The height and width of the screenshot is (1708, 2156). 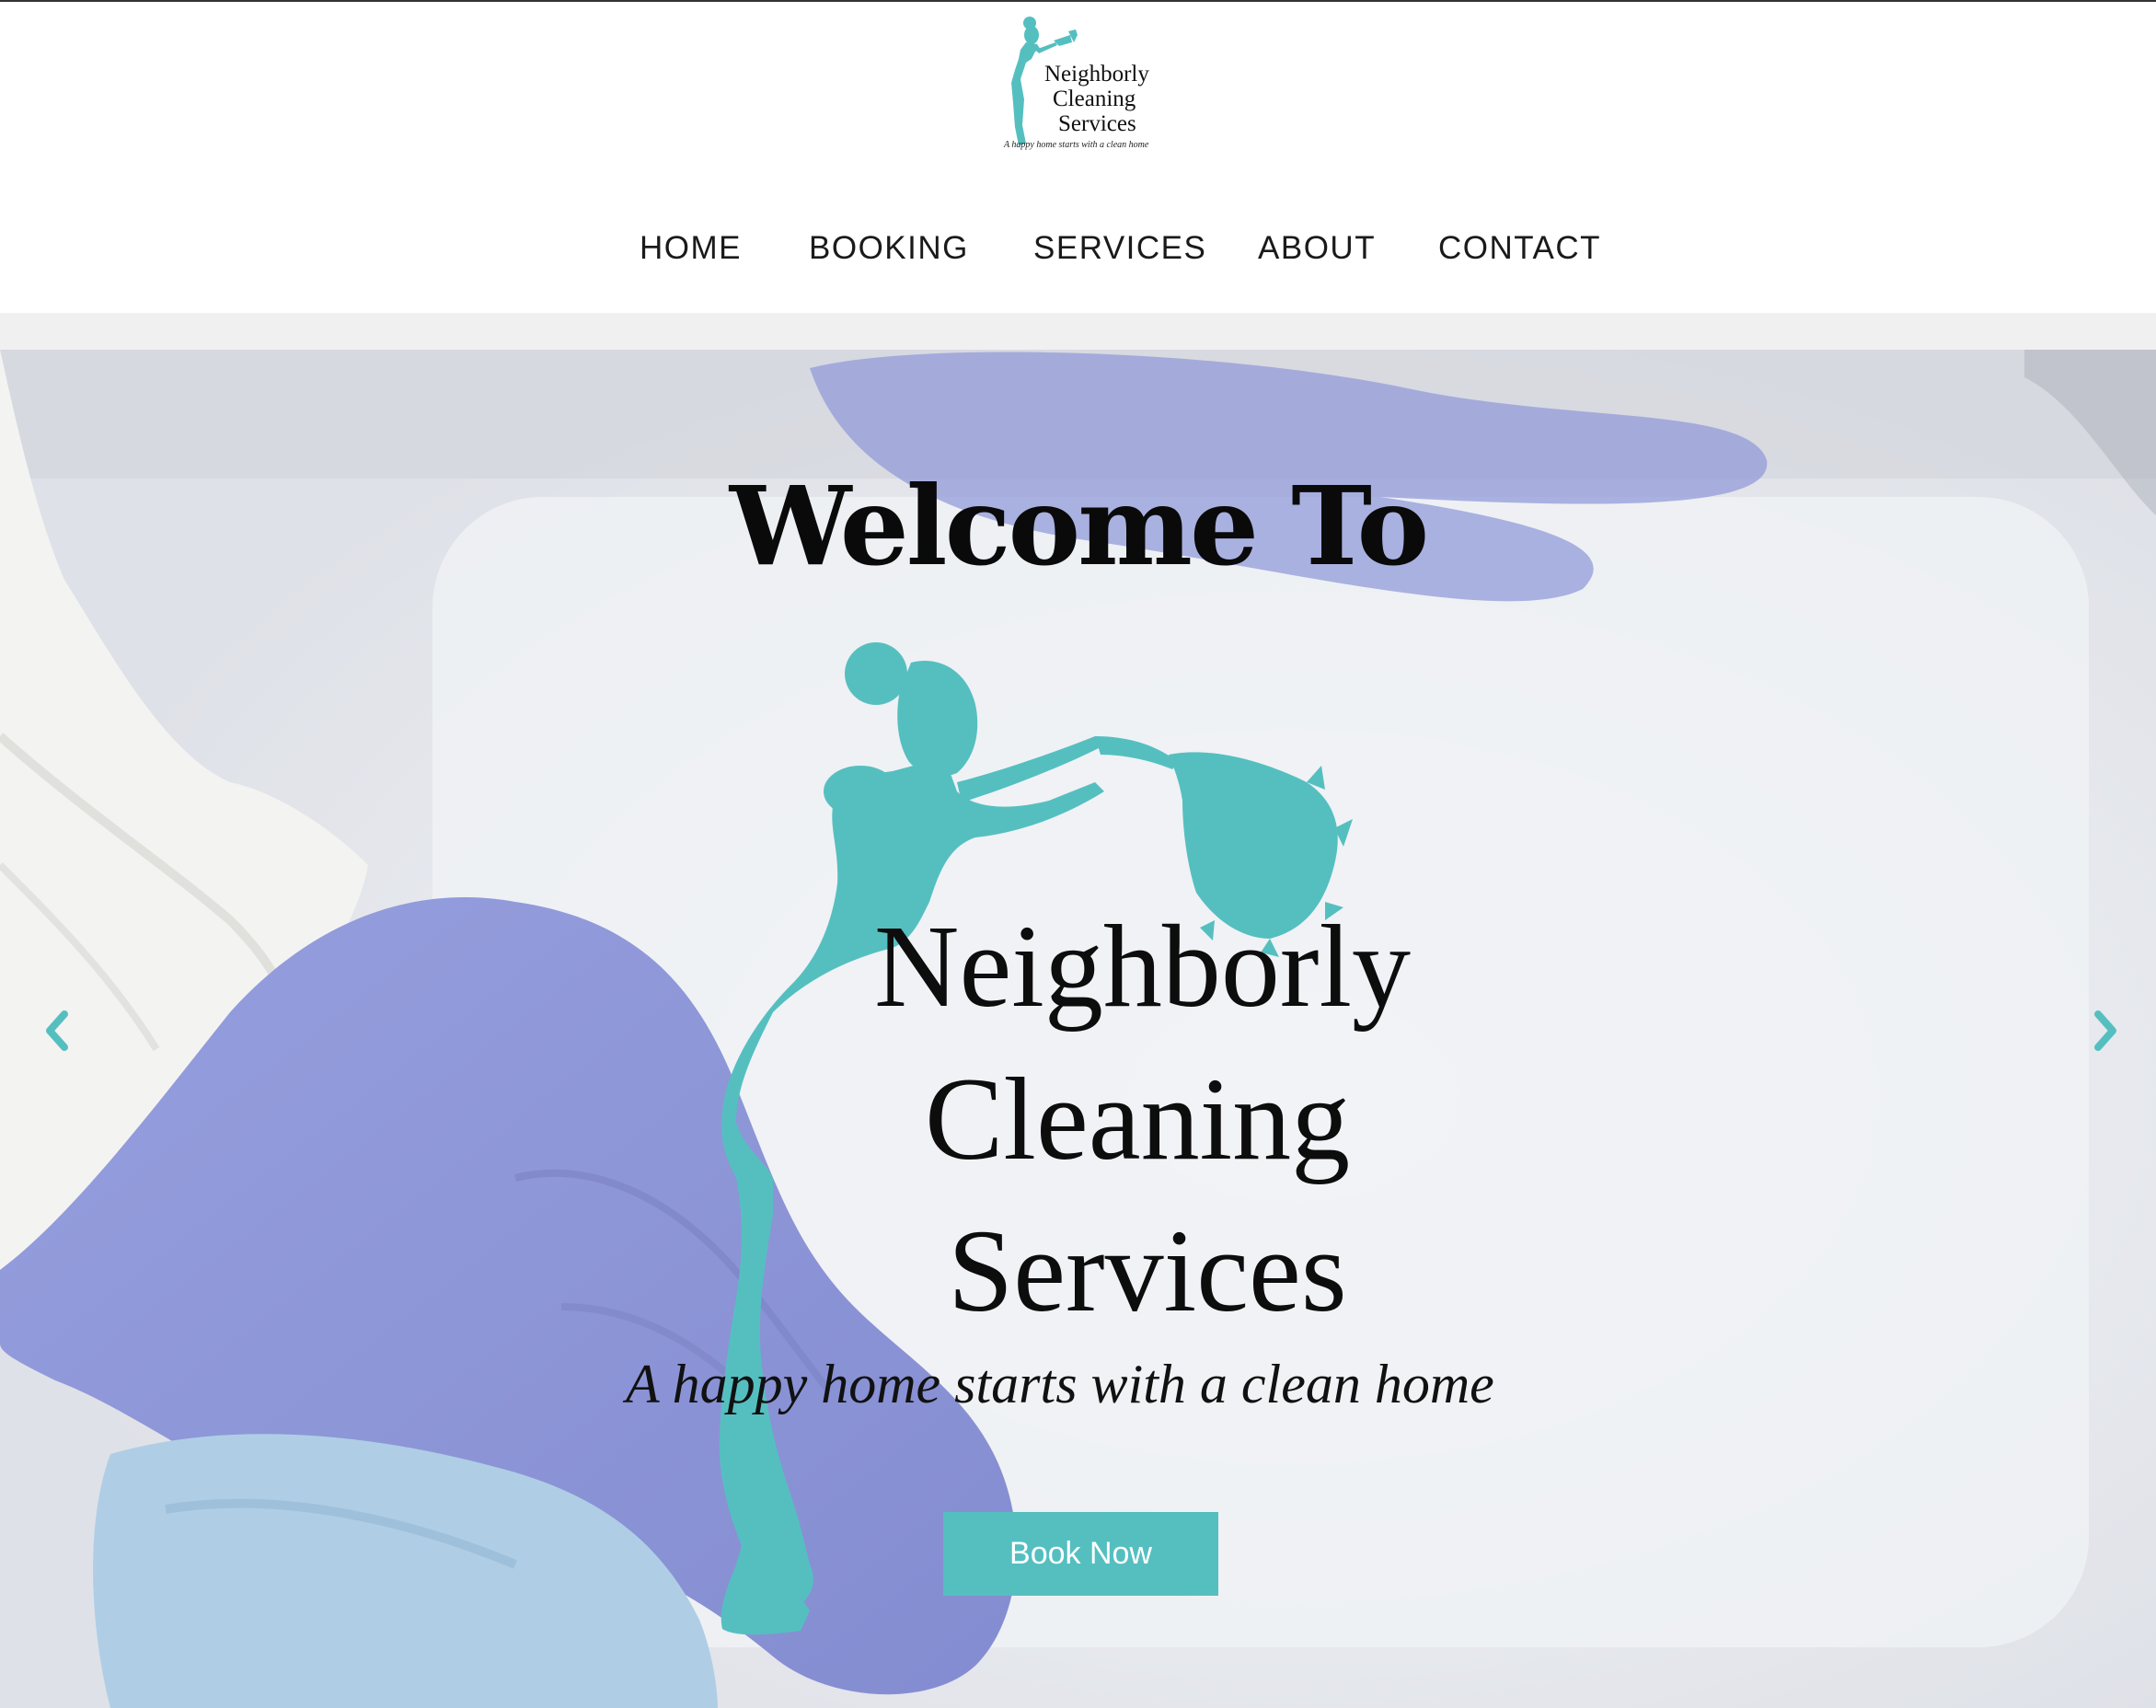 What do you see at coordinates (1317, 248) in the screenshot?
I see `nav-about: ABOUT` at bounding box center [1317, 248].